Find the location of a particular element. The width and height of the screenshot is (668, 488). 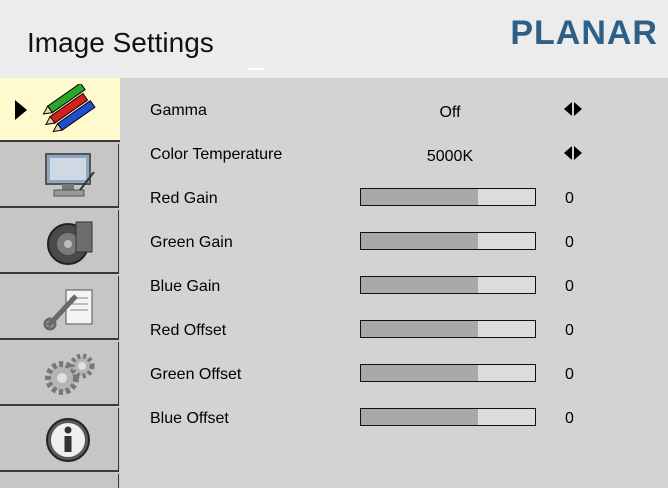

setting-row-green-offset: Green Offset 0 is located at coordinates (394, 377).